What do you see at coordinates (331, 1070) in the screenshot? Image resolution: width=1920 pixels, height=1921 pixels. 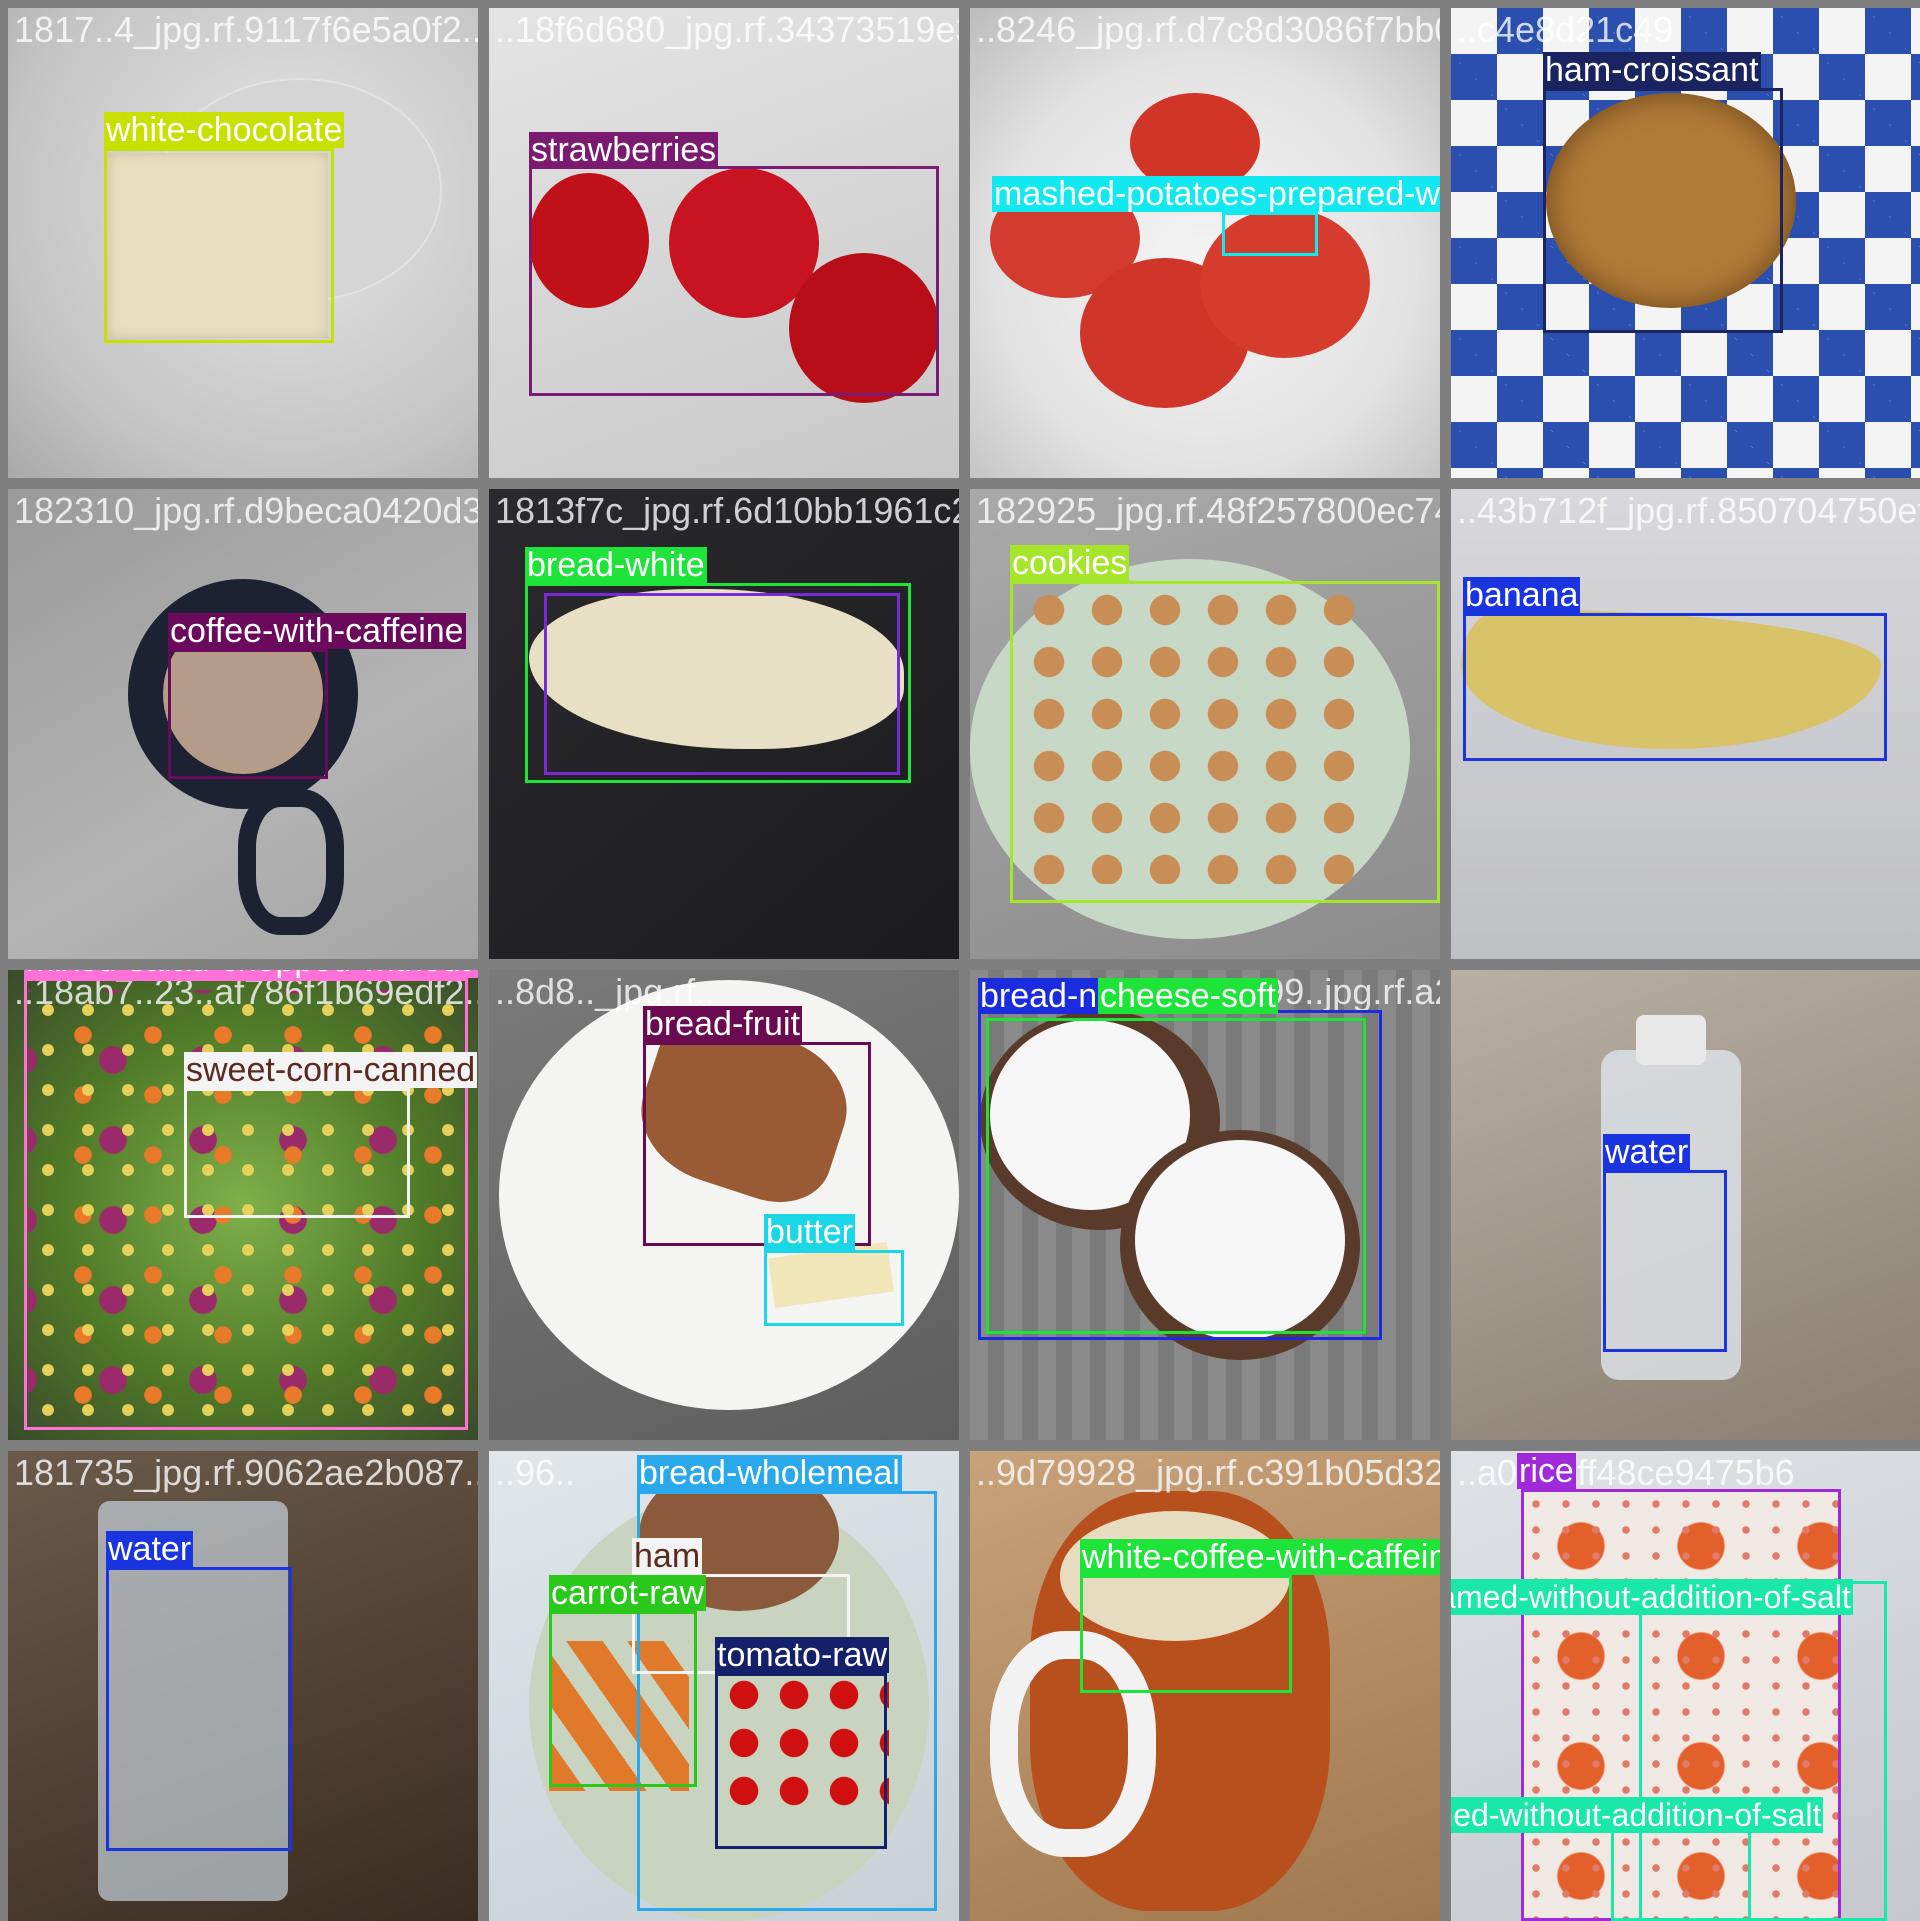 I see `label-sweet-corn: sweet-corn-canned` at bounding box center [331, 1070].